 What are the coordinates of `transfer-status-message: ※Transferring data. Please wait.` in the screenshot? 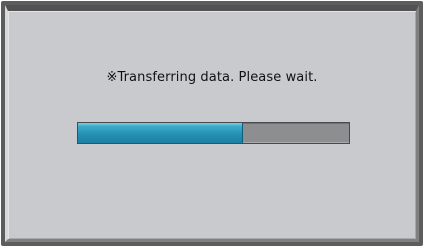 It's located at (212, 77).